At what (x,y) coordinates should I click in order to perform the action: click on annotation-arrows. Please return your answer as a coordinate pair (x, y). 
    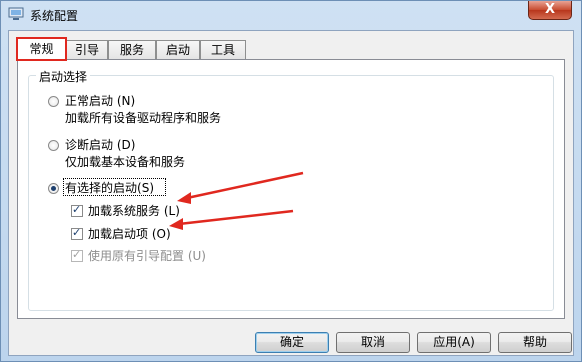
    Looking at the image, I should click on (236, 200).